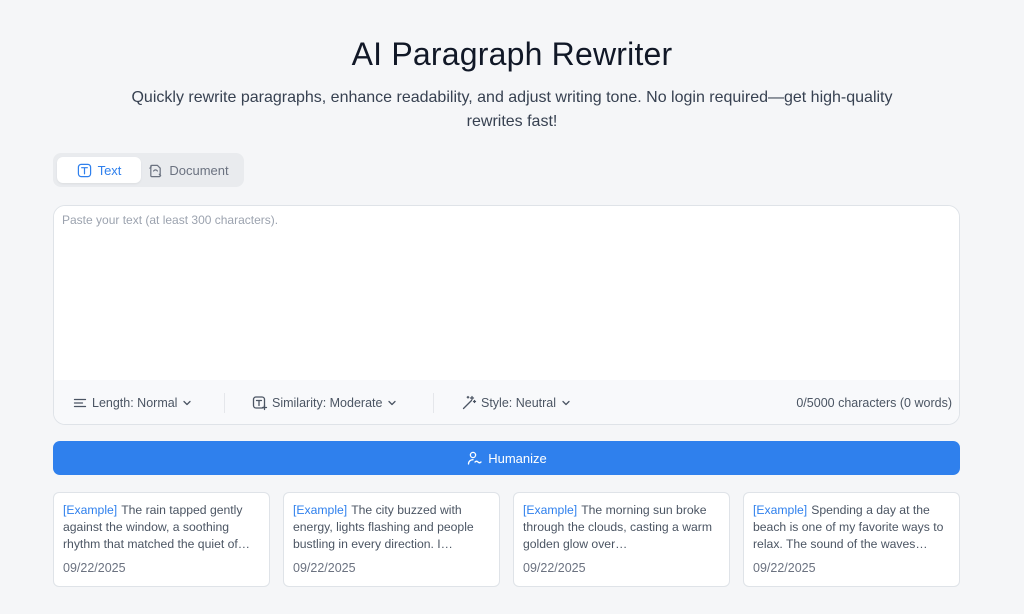 The width and height of the screenshot is (1024, 614). I want to click on tab-document: Document, so click(188, 170).